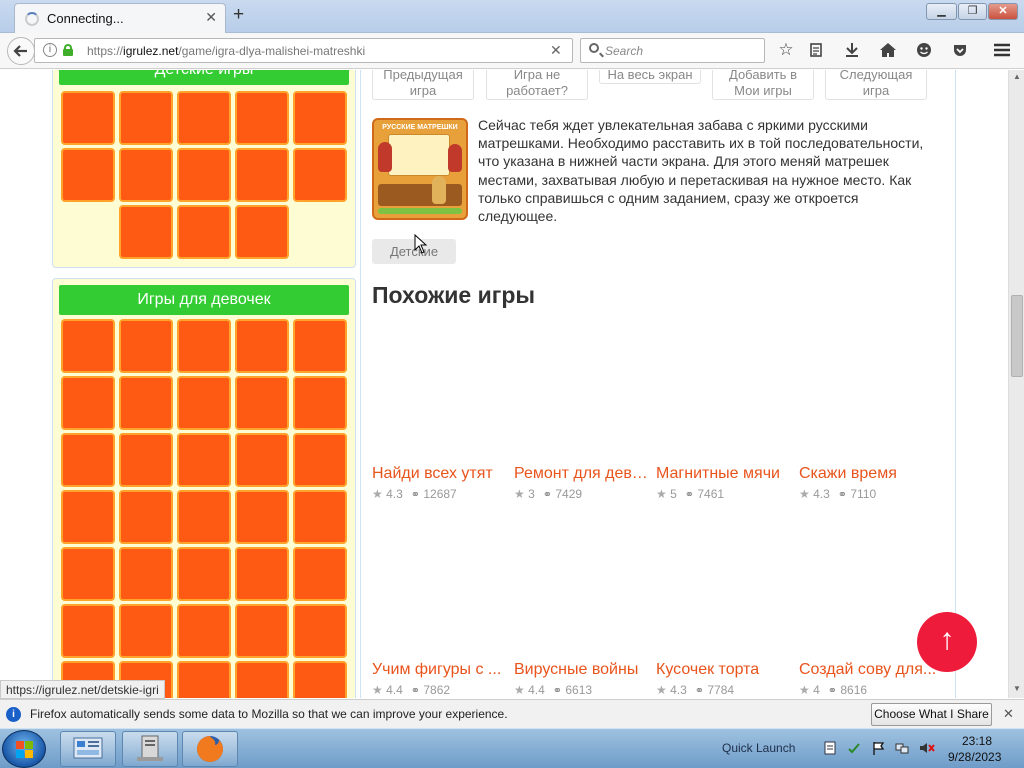 This screenshot has width=1024, height=768. I want to click on menu-hamburger-icon, so click(1002, 50).